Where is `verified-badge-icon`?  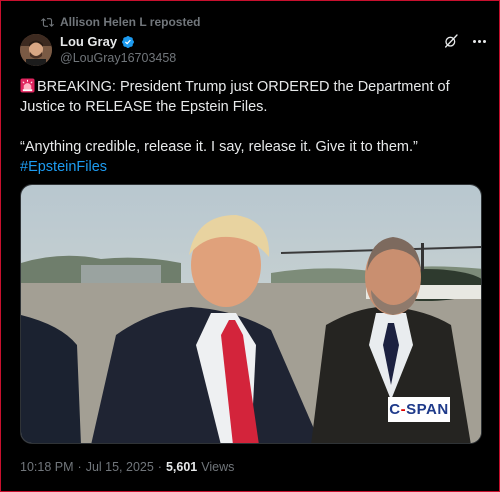
verified-badge-icon is located at coordinates (128, 41).